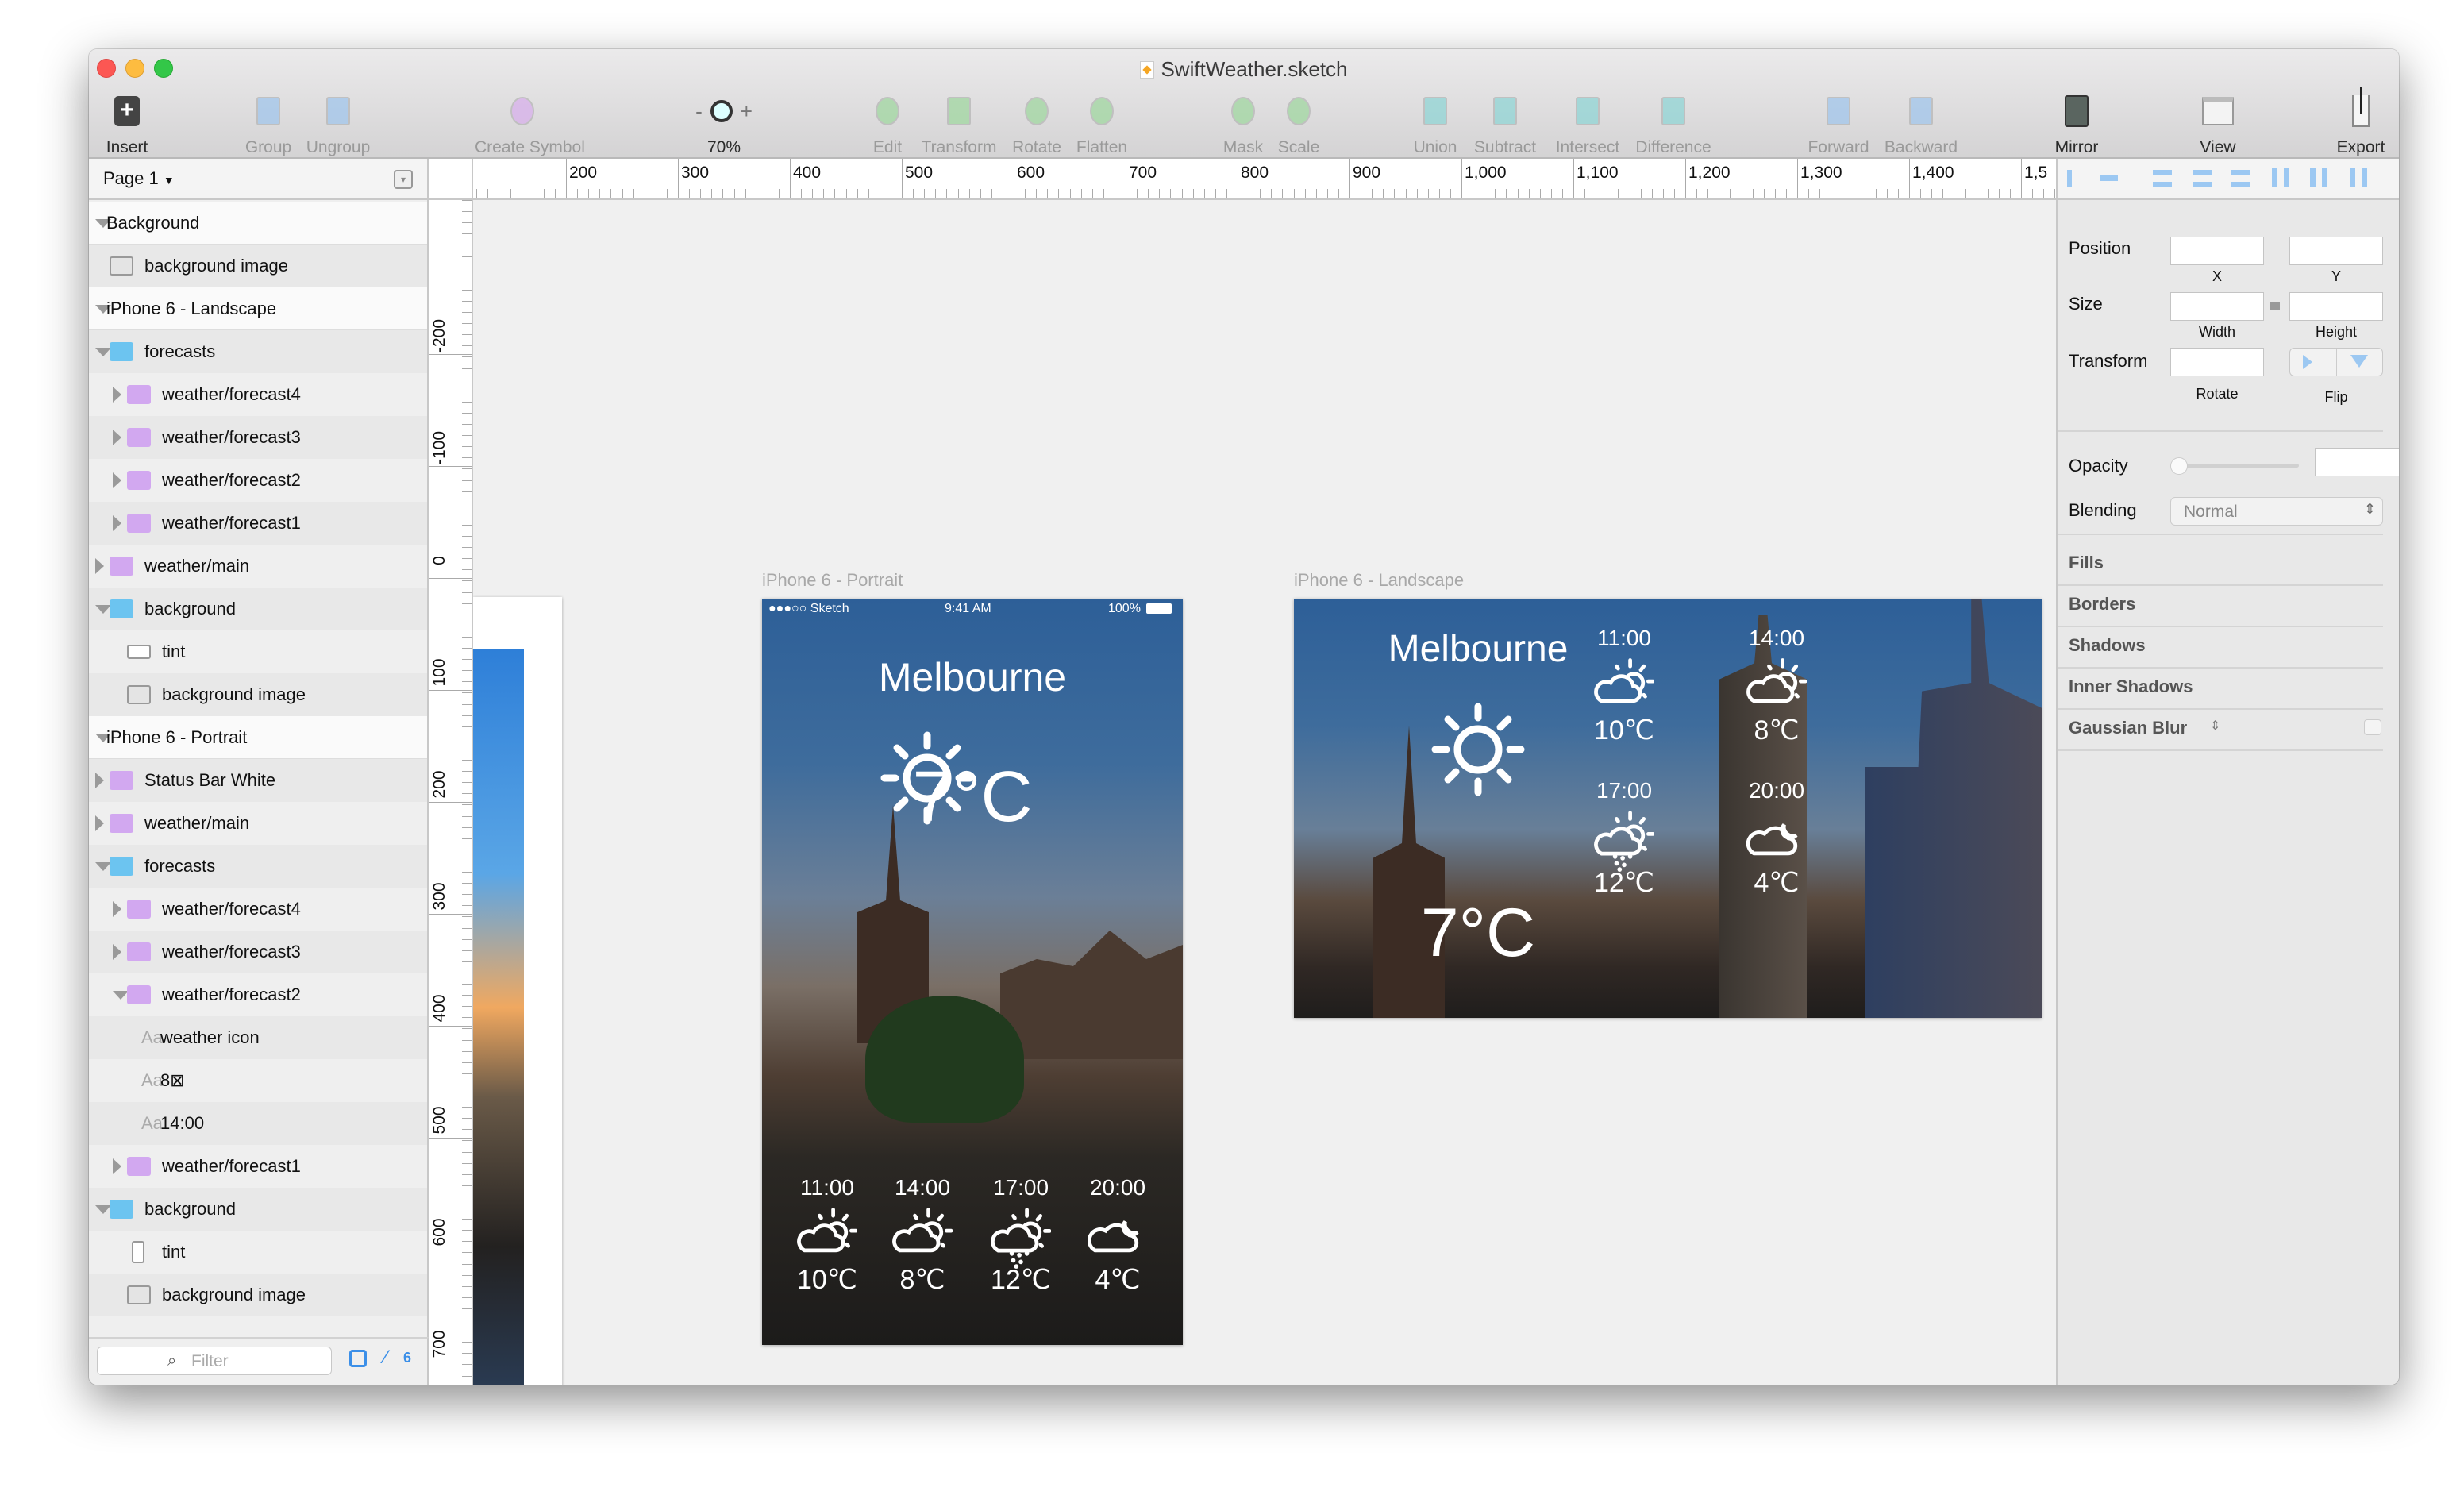 Image resolution: width=2464 pixels, height=1499 pixels. I want to click on inspector-section-inner-shadows: Inner Shadows, so click(2131, 686).